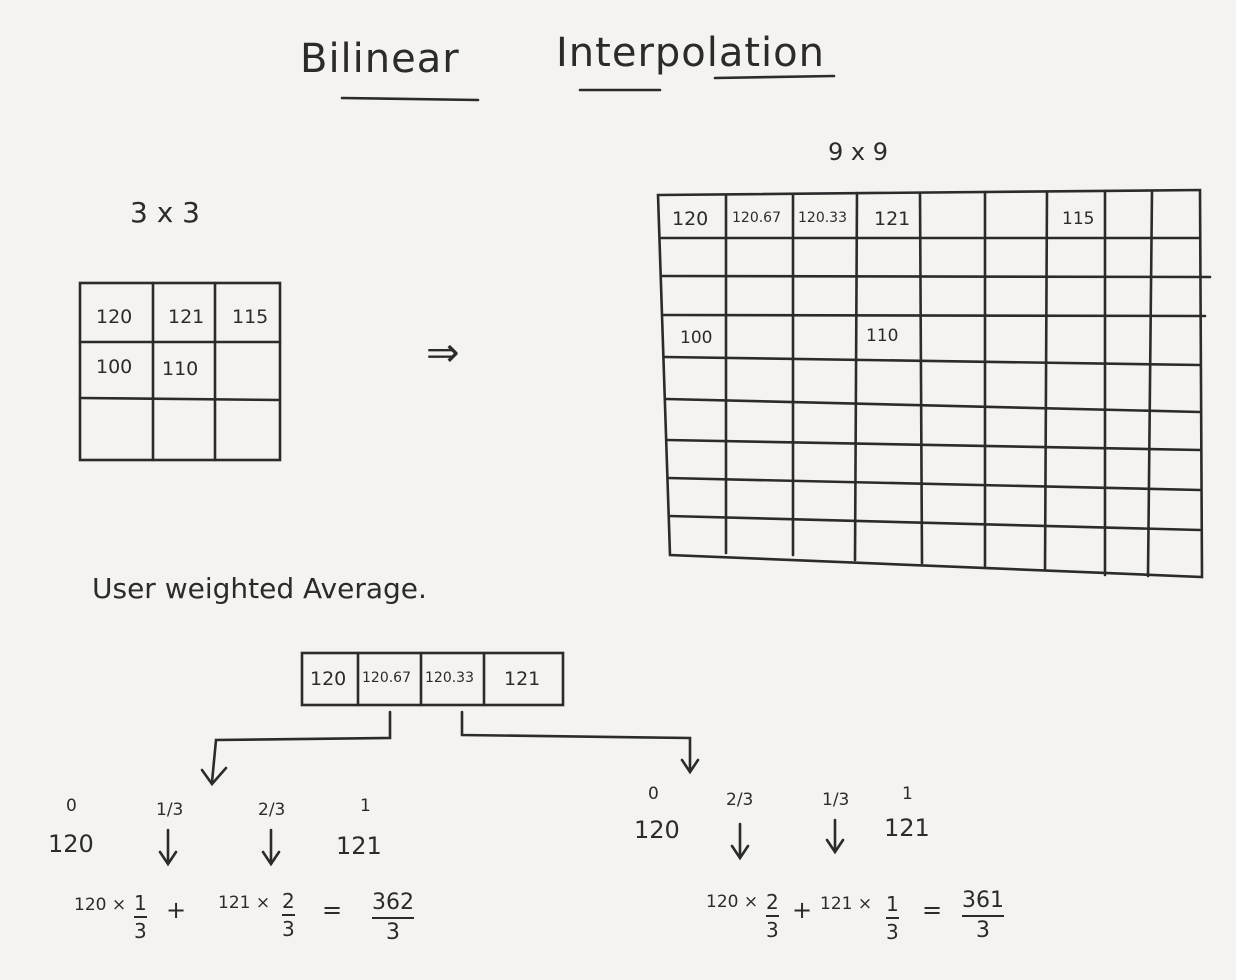  What do you see at coordinates (696, 338) in the screenshot?
I see `big-cell: 100` at bounding box center [696, 338].